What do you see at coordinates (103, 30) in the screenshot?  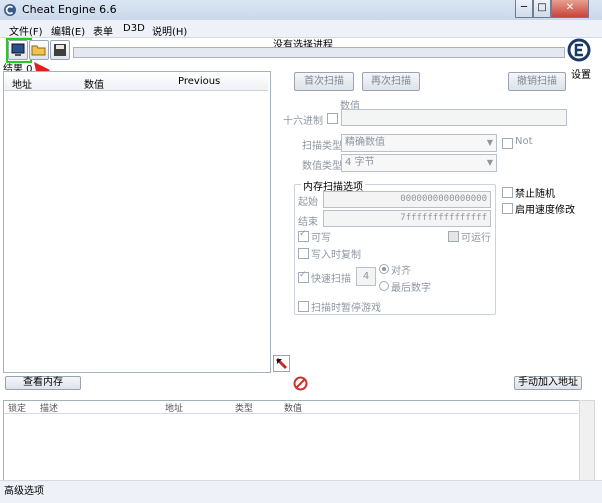 I see `menu-table: 表单` at bounding box center [103, 30].